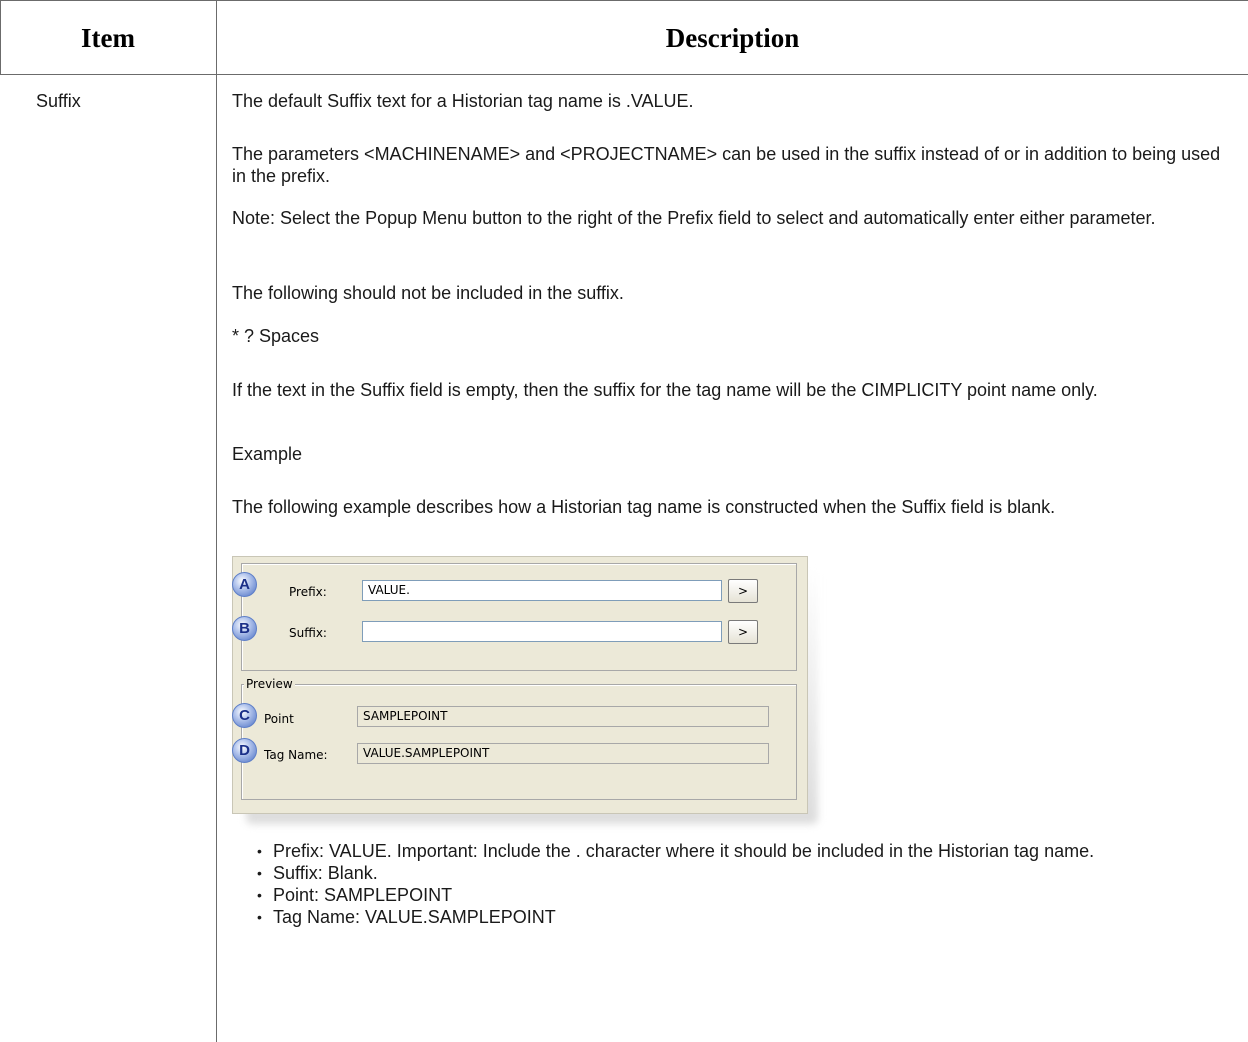 The height and width of the screenshot is (1042, 1248). Describe the element at coordinates (542, 590) in the screenshot. I see `prefix-input: VALUE.` at that location.